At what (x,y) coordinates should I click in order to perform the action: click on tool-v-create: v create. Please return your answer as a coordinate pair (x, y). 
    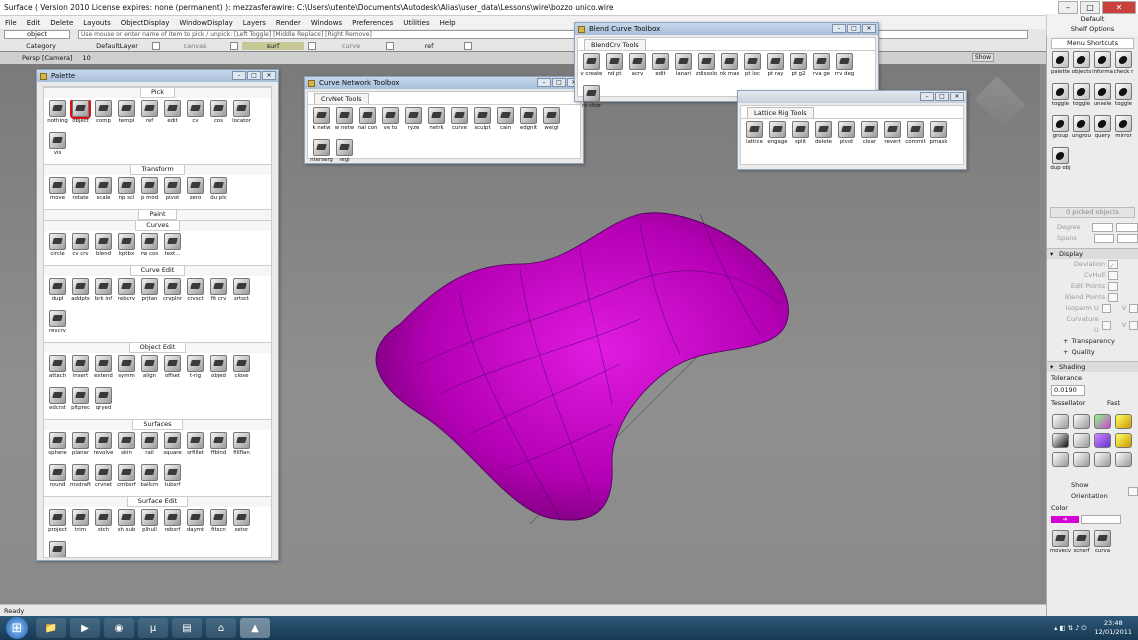
    Looking at the image, I should click on (591, 69).